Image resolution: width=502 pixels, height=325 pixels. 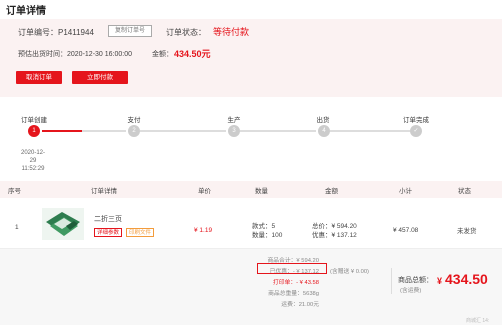 What do you see at coordinates (391, 281) in the screenshot?
I see `summary-divider` at bounding box center [391, 281].